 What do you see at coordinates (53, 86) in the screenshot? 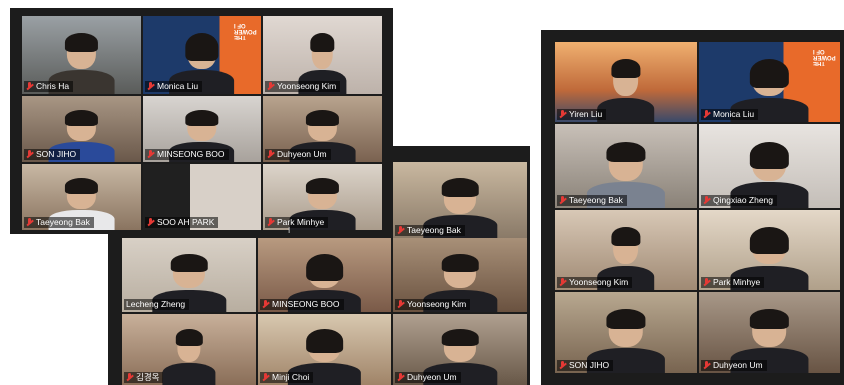
I see `participant-name: Chris Ha` at bounding box center [53, 86].